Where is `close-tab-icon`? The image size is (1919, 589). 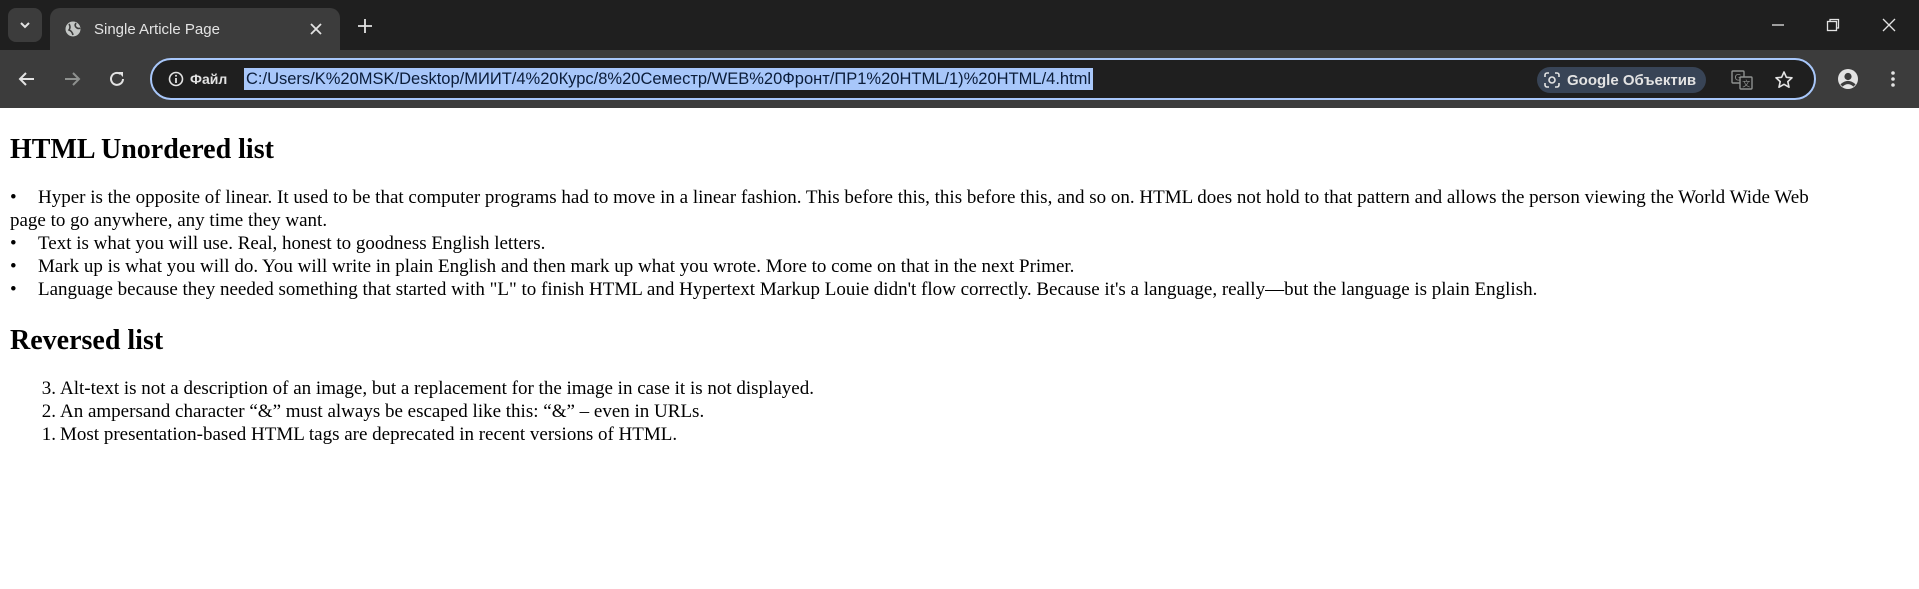
close-tab-icon is located at coordinates (316, 29).